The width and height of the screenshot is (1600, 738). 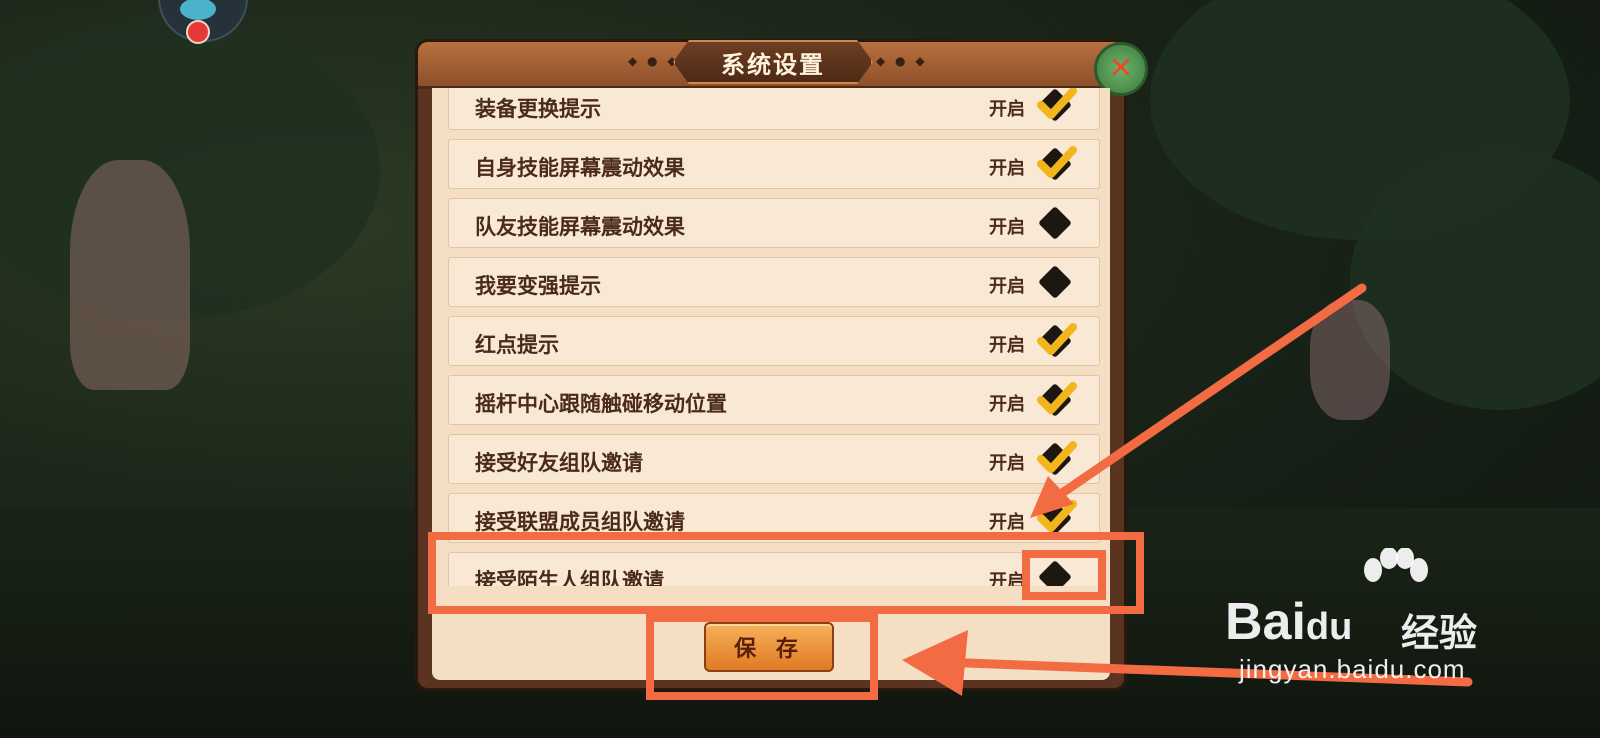 What do you see at coordinates (774, 341) in the screenshot?
I see `setting-row: 红点提示 开启` at bounding box center [774, 341].